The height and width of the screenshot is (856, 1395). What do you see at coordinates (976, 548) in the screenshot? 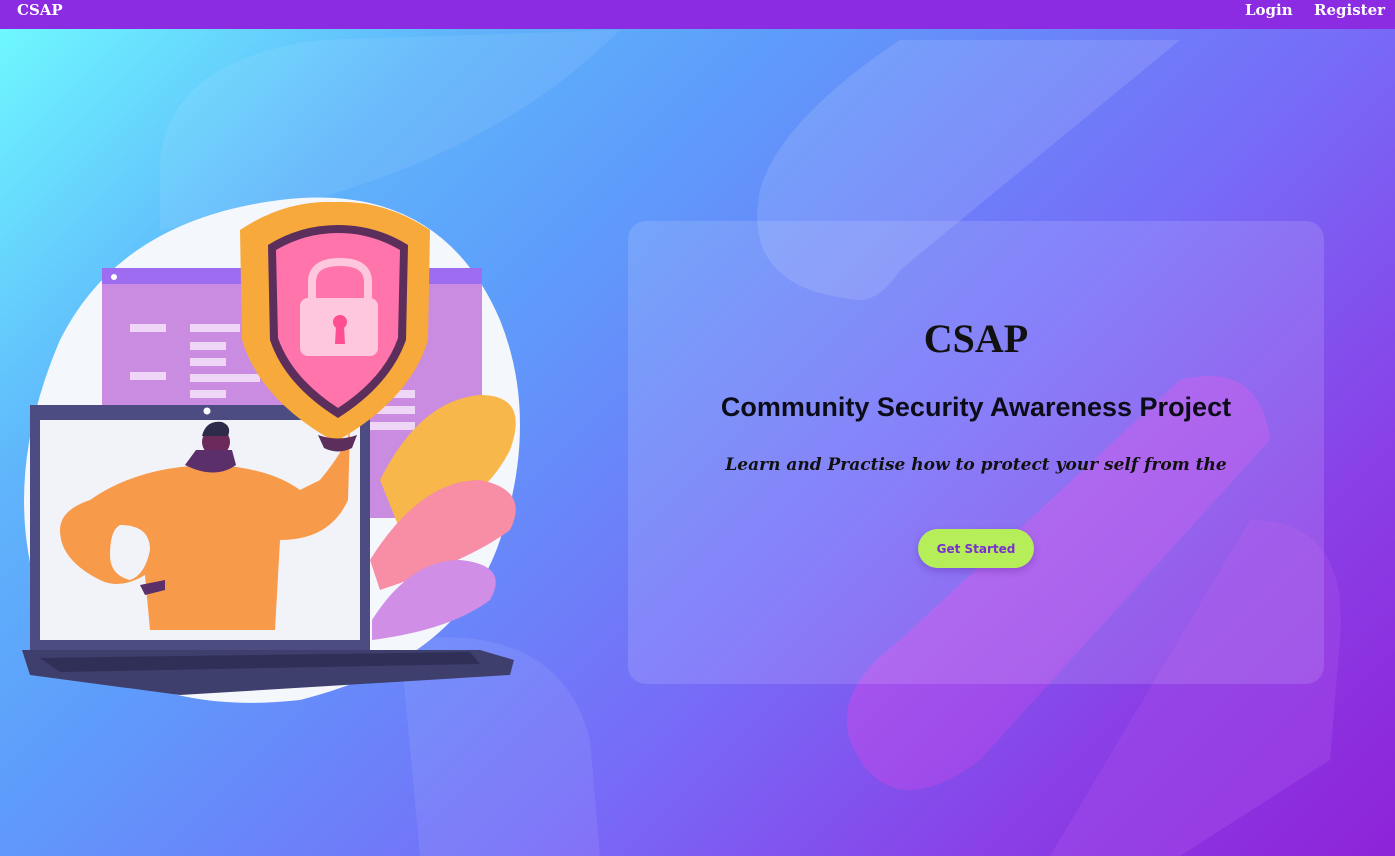
I see `get-started-button: Get Started` at bounding box center [976, 548].